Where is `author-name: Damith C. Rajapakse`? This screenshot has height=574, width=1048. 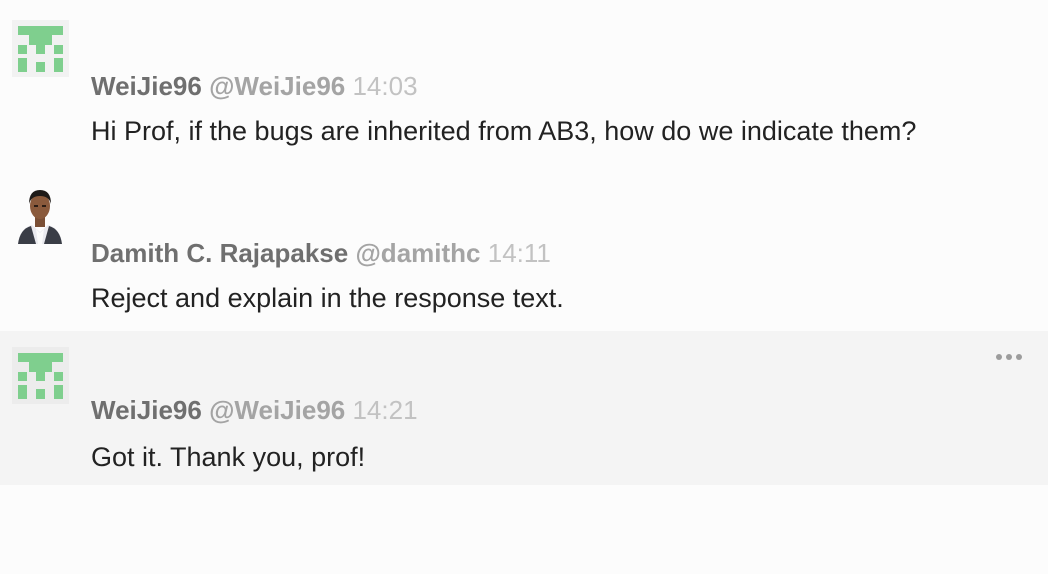
author-name: Damith C. Rajapakse is located at coordinates (219, 253).